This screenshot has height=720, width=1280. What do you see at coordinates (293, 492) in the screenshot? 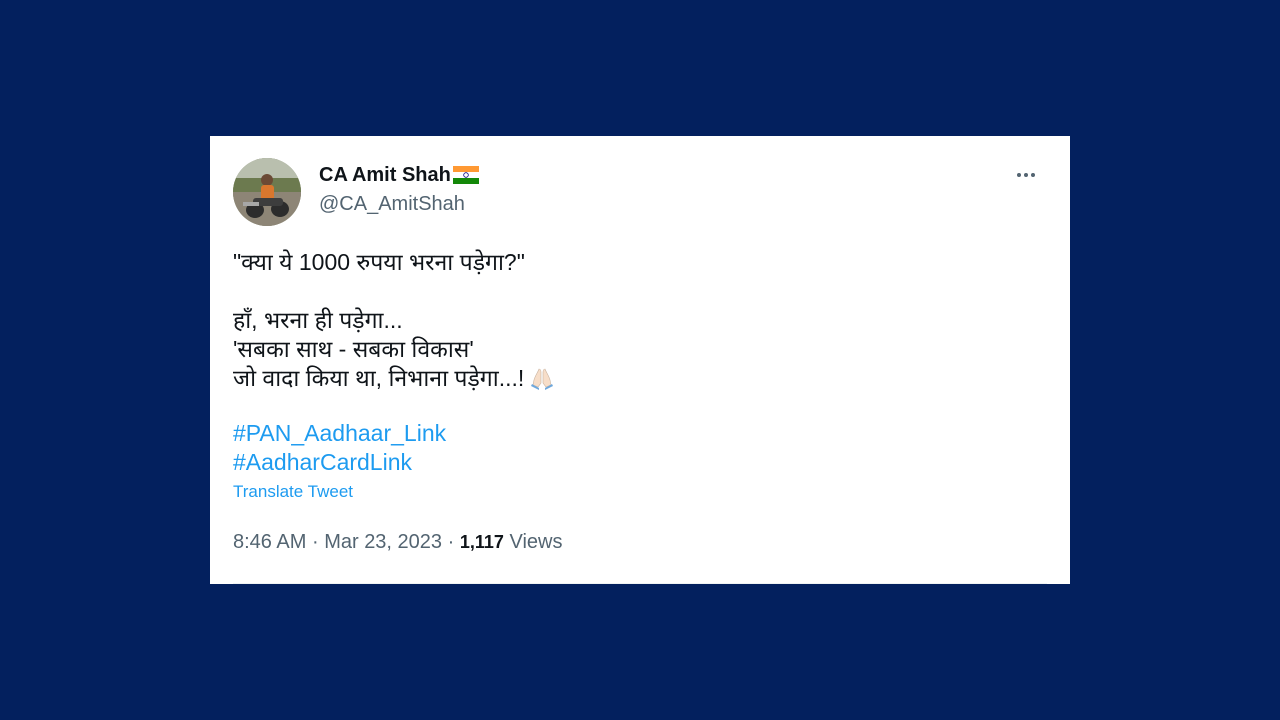
I see `translate-tweet-link: Translate Tweet` at bounding box center [293, 492].